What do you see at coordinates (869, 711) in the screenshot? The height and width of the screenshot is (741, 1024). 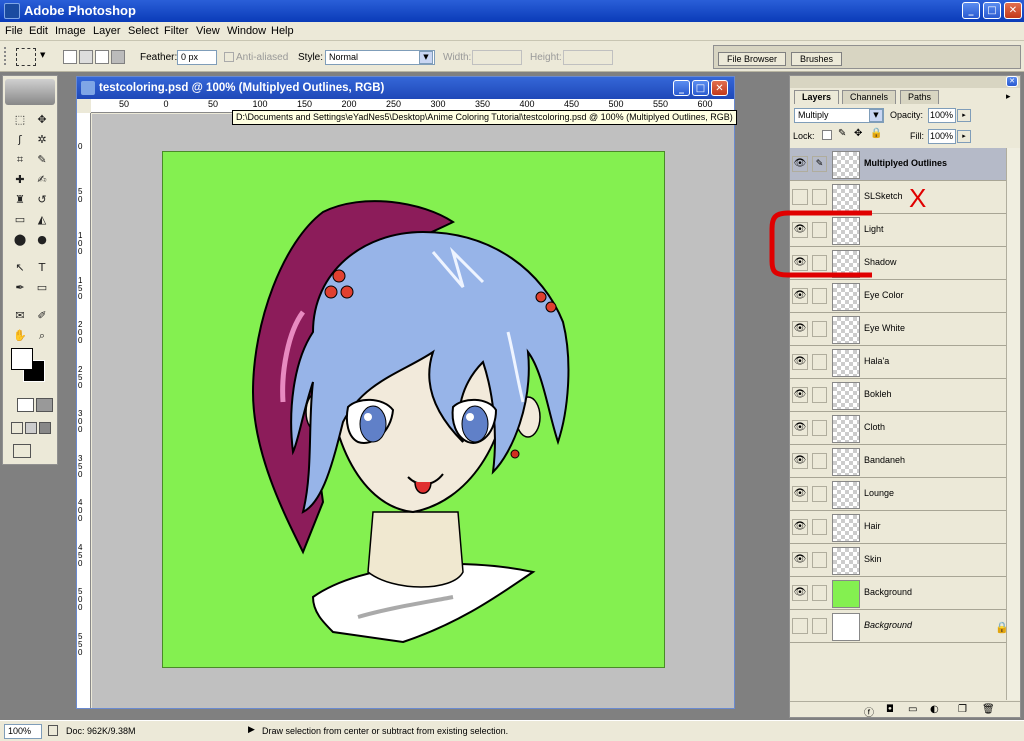 I see `layer-style-icon: ⓕ` at bounding box center [869, 711].